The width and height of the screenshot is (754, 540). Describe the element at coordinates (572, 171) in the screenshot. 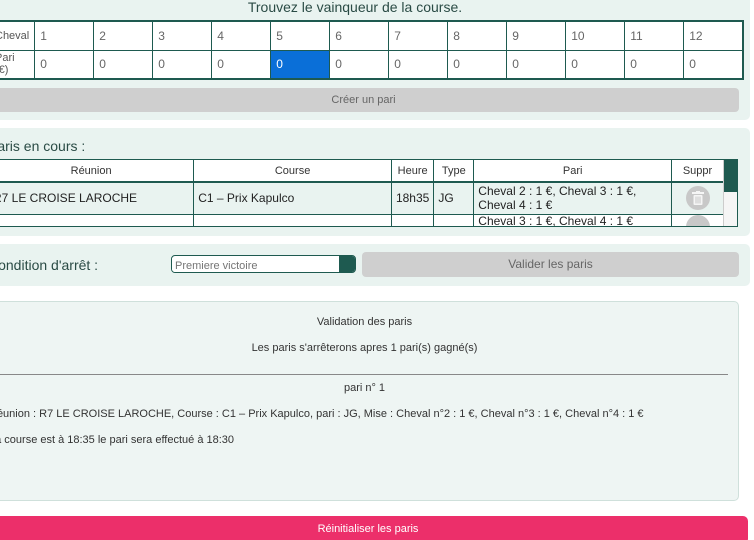

I see `col-pari: Pari` at that location.